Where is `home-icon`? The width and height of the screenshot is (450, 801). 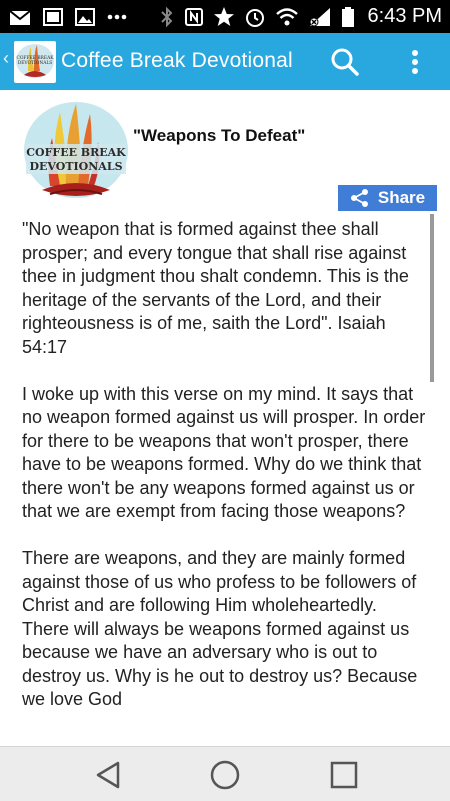
home-icon is located at coordinates (225, 775).